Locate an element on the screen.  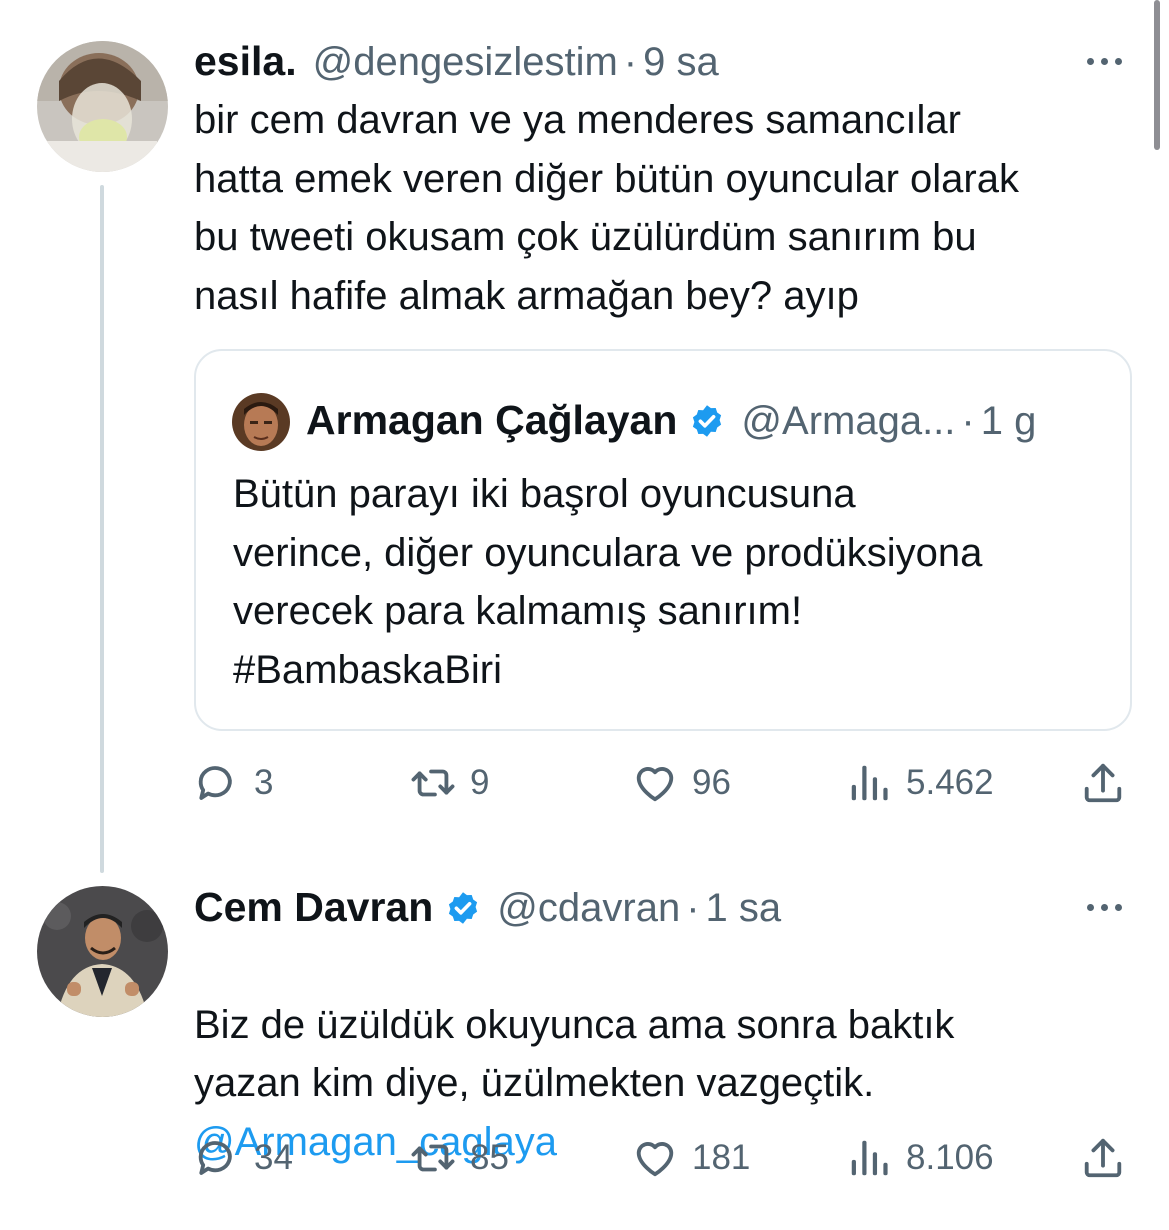
avatar-armagan is located at coordinates (261, 422).